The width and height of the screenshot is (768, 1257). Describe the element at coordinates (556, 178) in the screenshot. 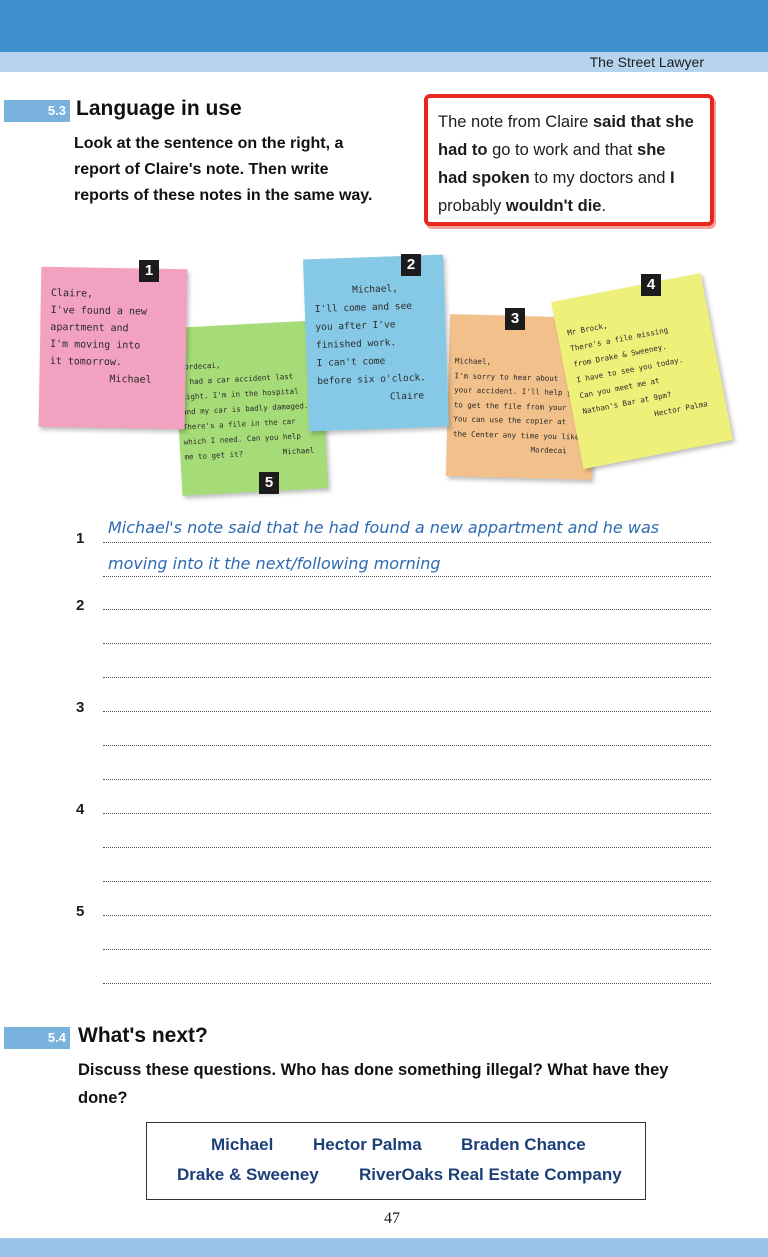

I see `example-line: had spoken to my doctors and I` at that location.